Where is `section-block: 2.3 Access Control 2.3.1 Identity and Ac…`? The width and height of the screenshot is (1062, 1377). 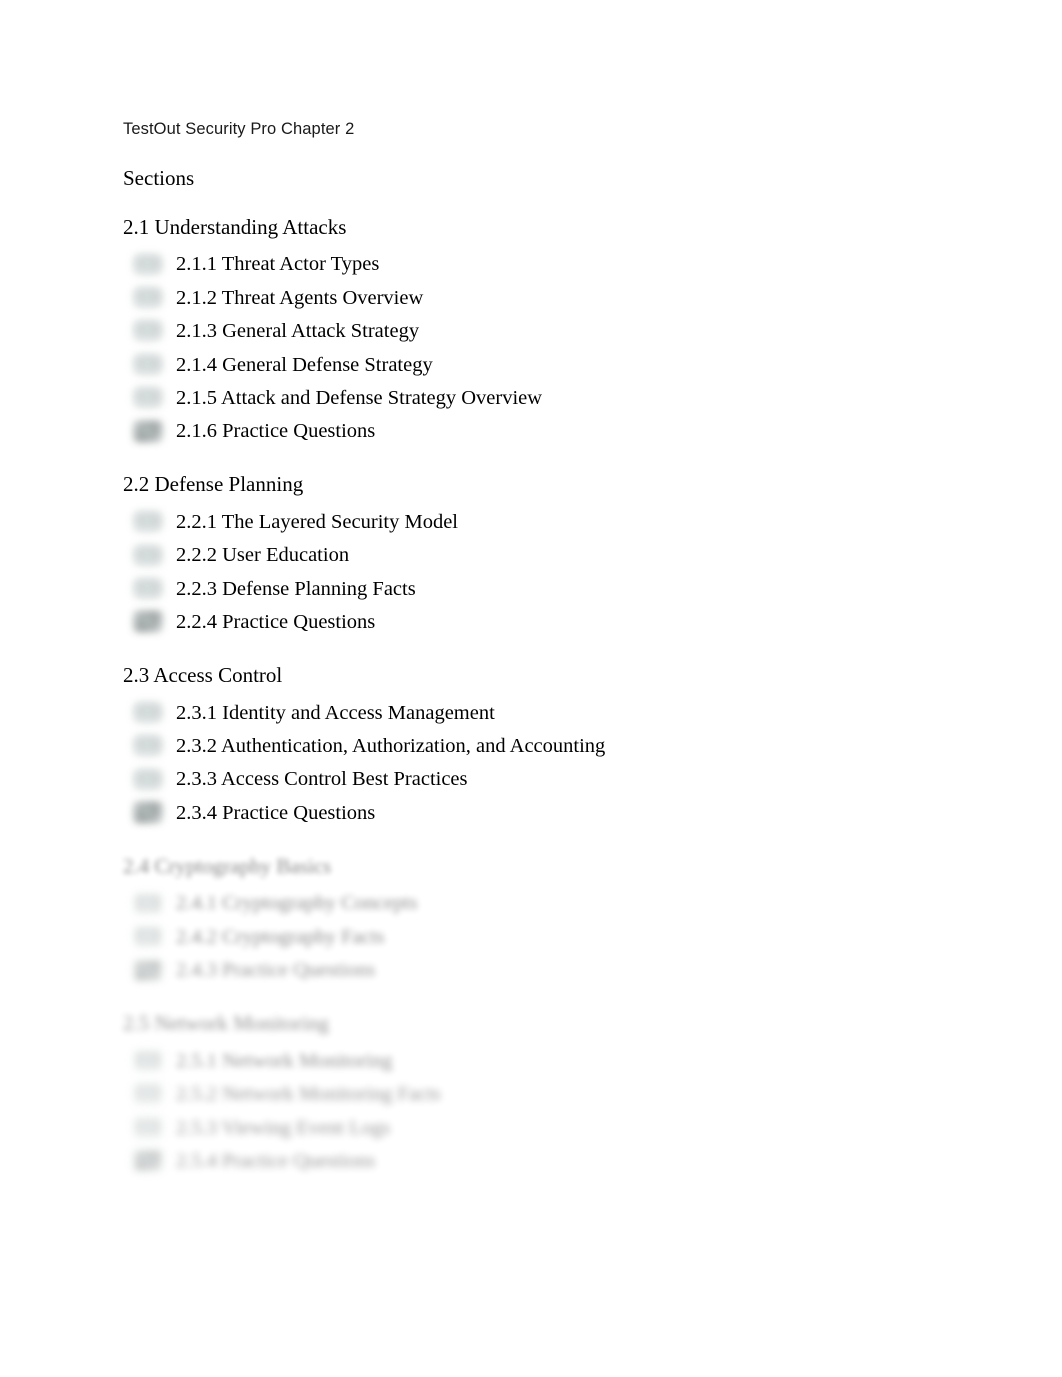
section-block: 2.3 Access Control 2.3.1 Identity and Ac… is located at coordinates (538, 746).